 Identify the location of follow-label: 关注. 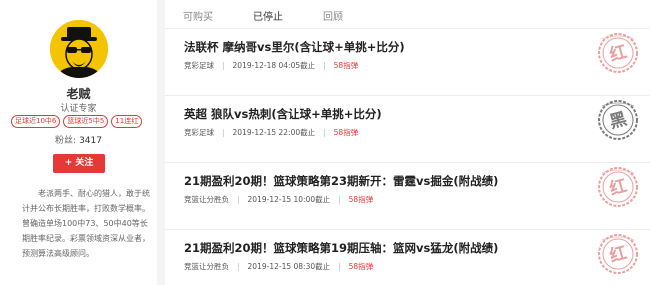
(84, 163).